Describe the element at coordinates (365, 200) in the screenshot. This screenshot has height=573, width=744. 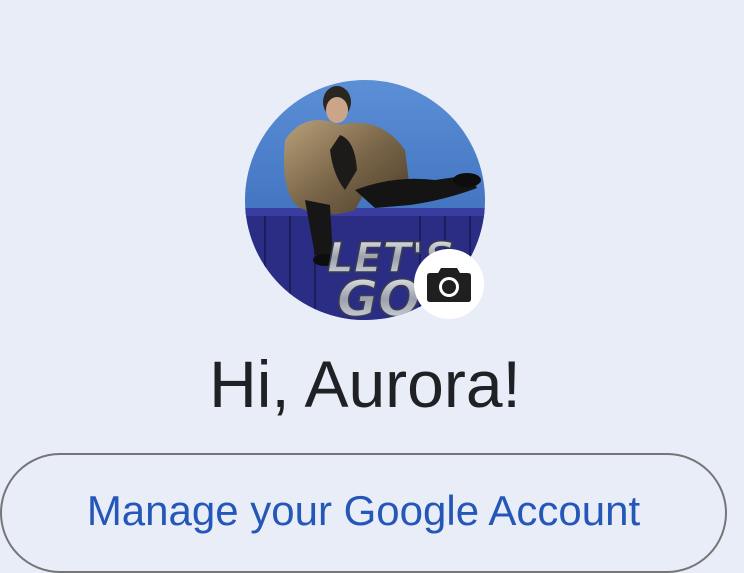
I see `avatar-container: LET'S GO` at that location.